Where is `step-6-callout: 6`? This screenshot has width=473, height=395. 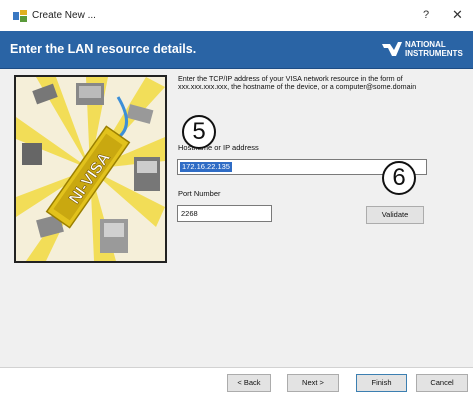
step-6-callout: 6 is located at coordinates (399, 178).